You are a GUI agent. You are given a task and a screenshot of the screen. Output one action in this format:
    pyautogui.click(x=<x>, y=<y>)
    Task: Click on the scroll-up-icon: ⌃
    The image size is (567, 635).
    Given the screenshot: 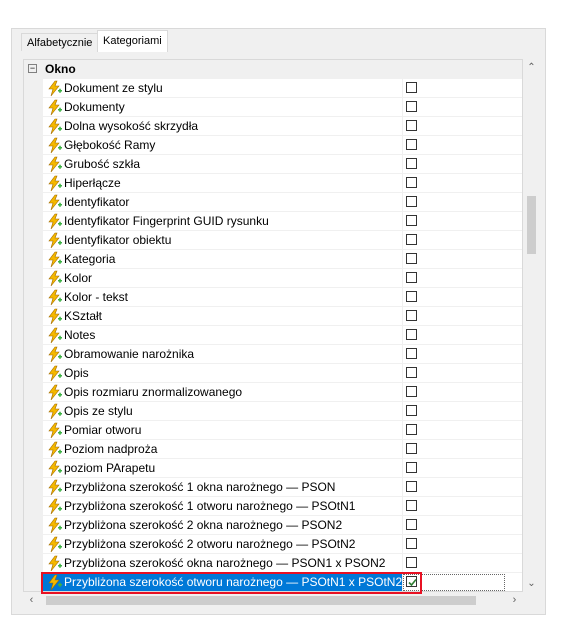 What is the action you would take?
    pyautogui.click(x=531, y=67)
    